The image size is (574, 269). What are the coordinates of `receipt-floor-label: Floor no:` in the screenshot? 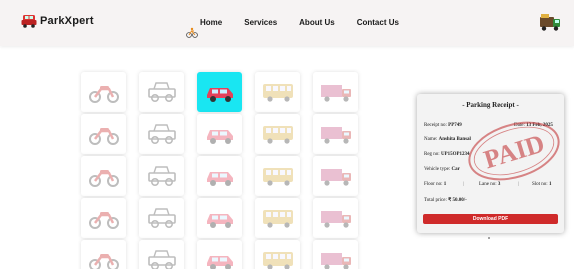 It's located at (433, 184).